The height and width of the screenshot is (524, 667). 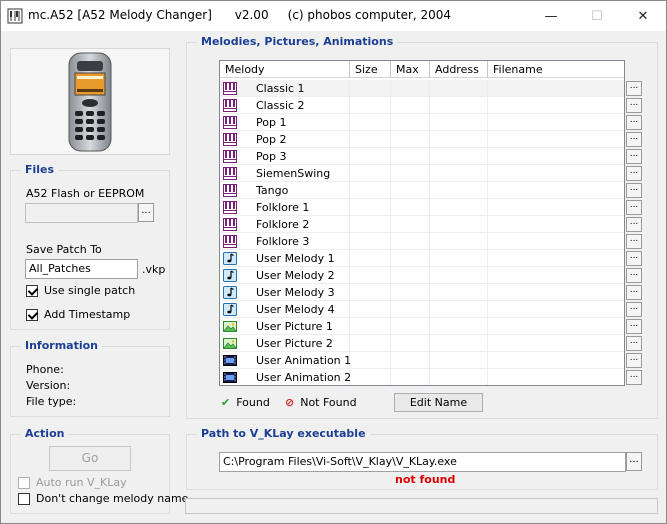 What do you see at coordinates (283, 433) in the screenshot?
I see `vklay-group-title: Path to V_KLay executable` at bounding box center [283, 433].